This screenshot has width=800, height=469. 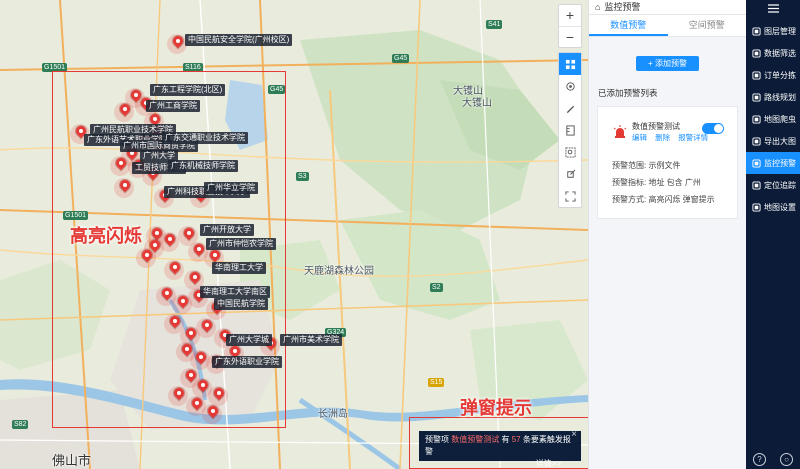 What do you see at coordinates (773, 97) in the screenshot?
I see `nav-item-route: 路线规划` at bounding box center [773, 97].